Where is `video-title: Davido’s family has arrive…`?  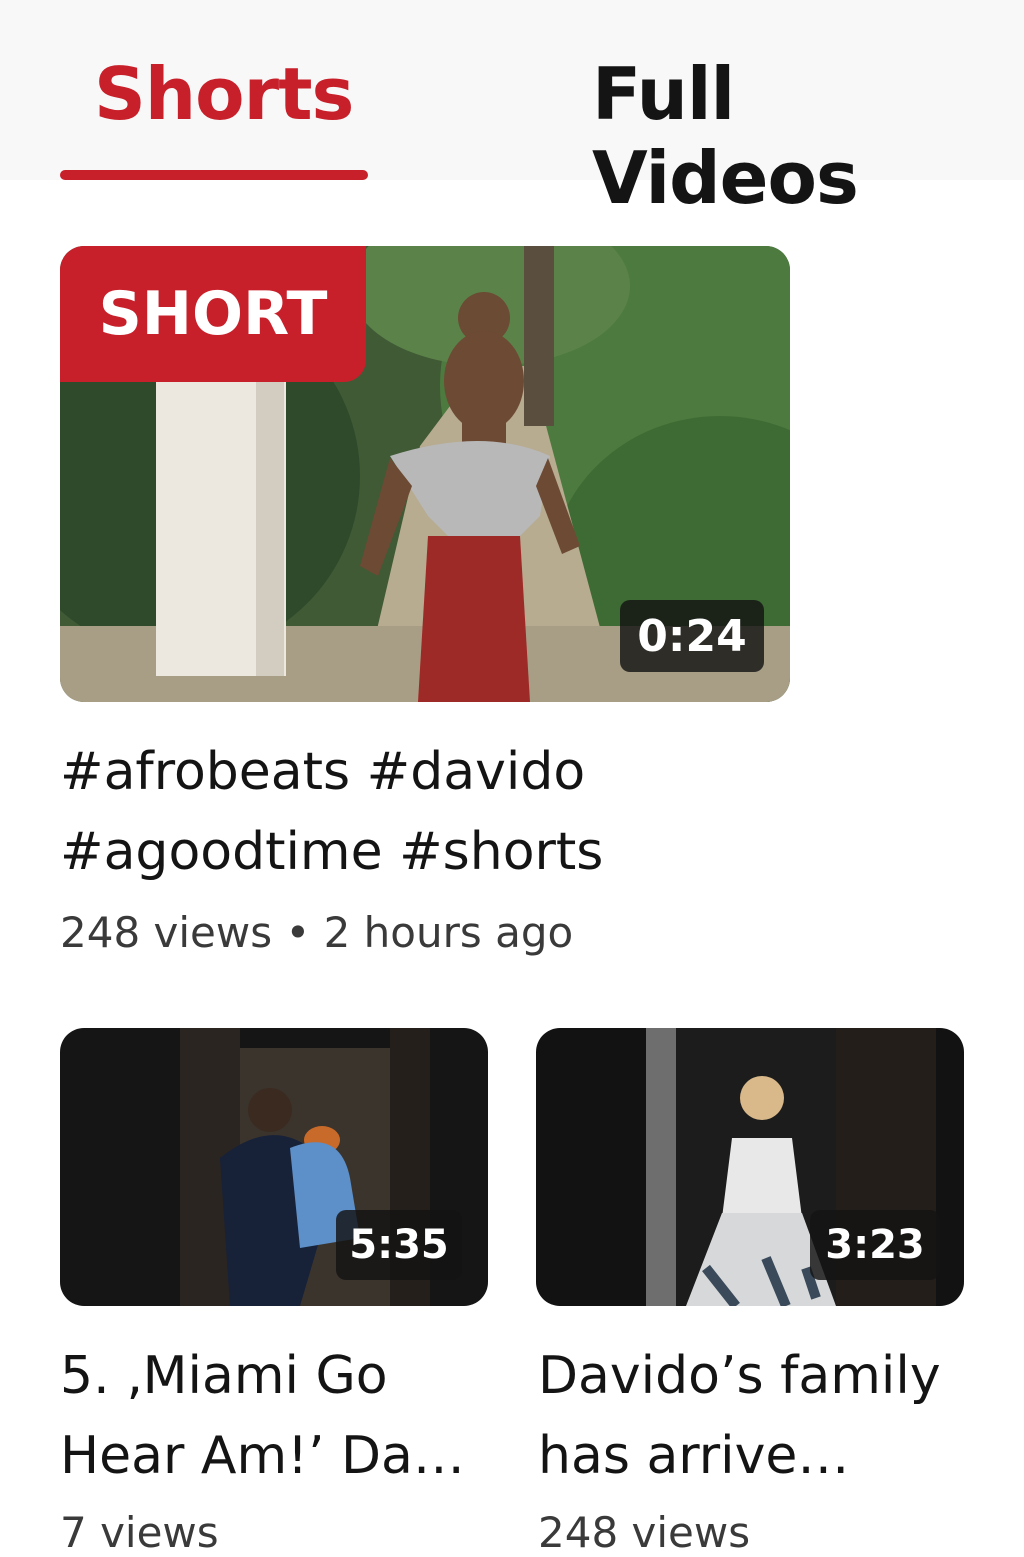
video-title: Davido’s family has arrive… is located at coordinates (753, 1416).